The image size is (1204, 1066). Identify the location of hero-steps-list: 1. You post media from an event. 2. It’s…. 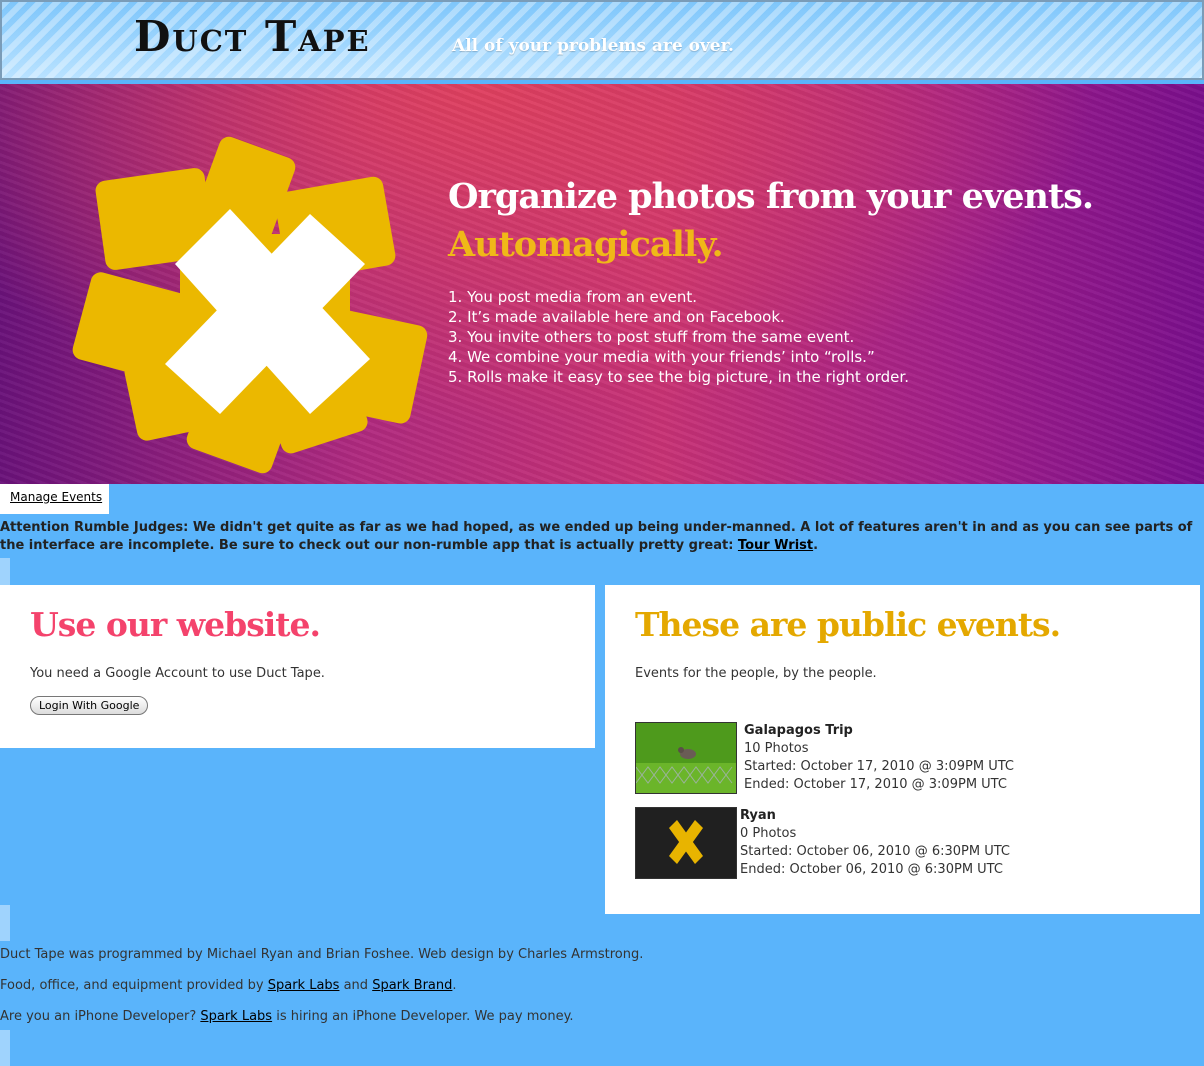
(678, 337).